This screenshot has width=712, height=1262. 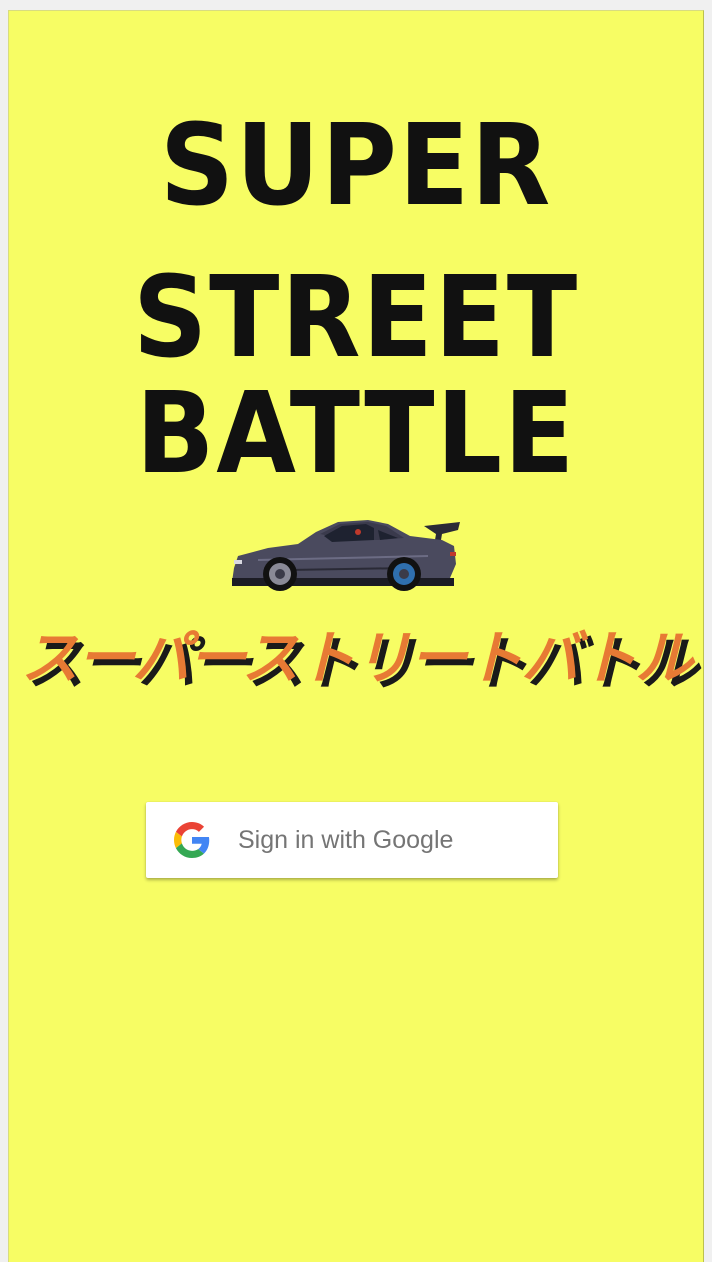 I want to click on title-street: STREET, so click(x=356, y=318).